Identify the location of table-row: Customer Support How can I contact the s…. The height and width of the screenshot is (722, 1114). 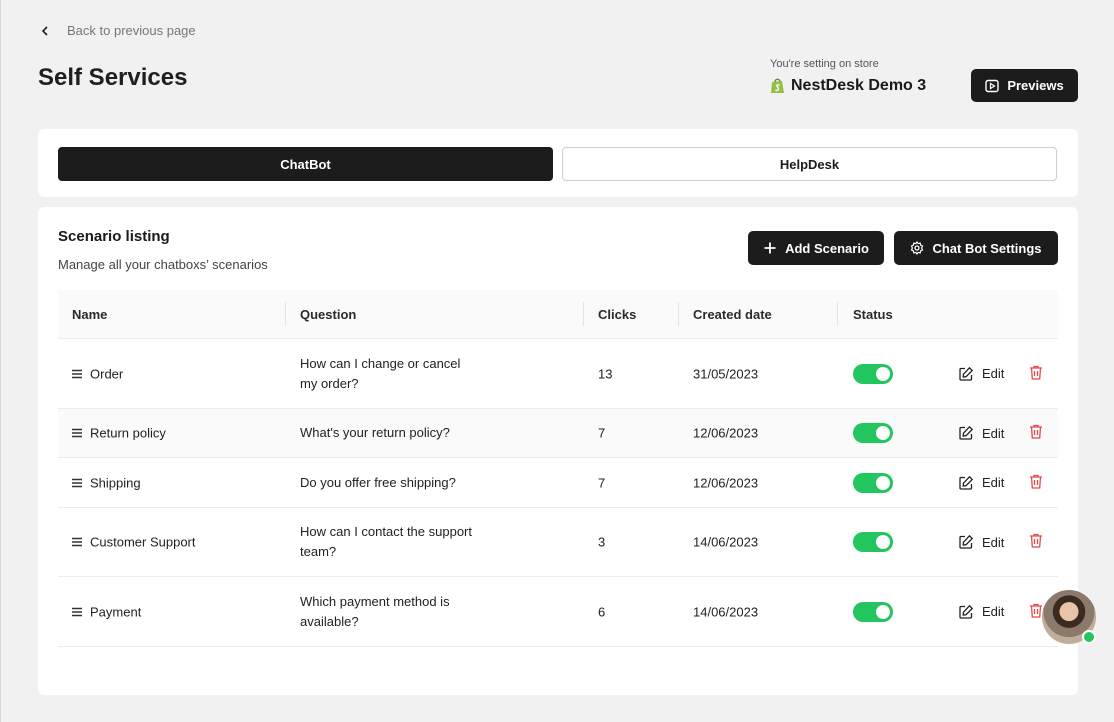
(558, 542).